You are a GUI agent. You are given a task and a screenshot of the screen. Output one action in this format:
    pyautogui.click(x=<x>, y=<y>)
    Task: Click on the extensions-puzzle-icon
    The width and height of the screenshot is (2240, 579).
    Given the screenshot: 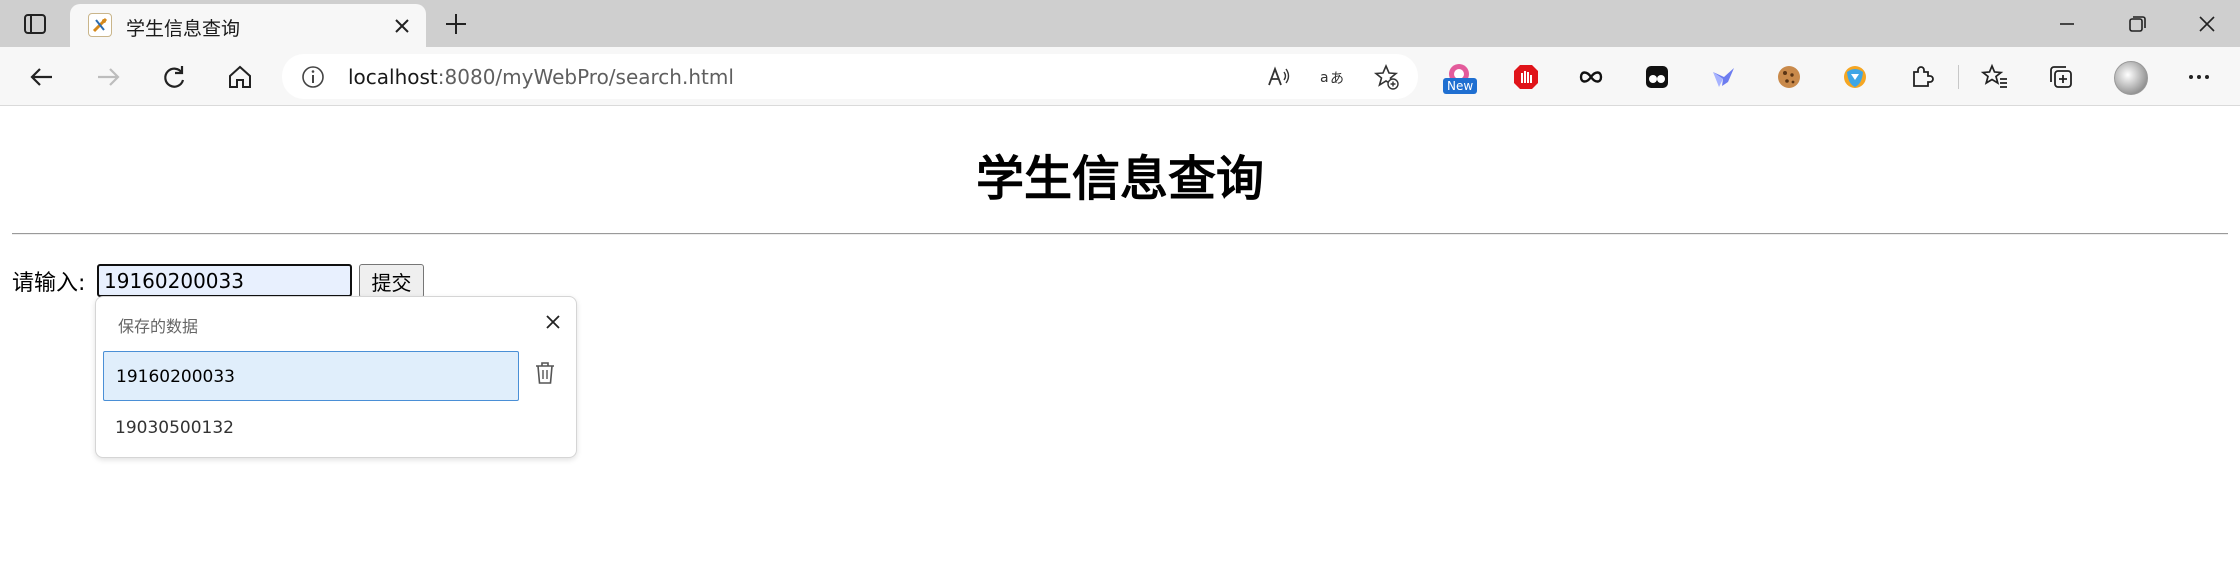 What is the action you would take?
    pyautogui.click(x=1921, y=77)
    